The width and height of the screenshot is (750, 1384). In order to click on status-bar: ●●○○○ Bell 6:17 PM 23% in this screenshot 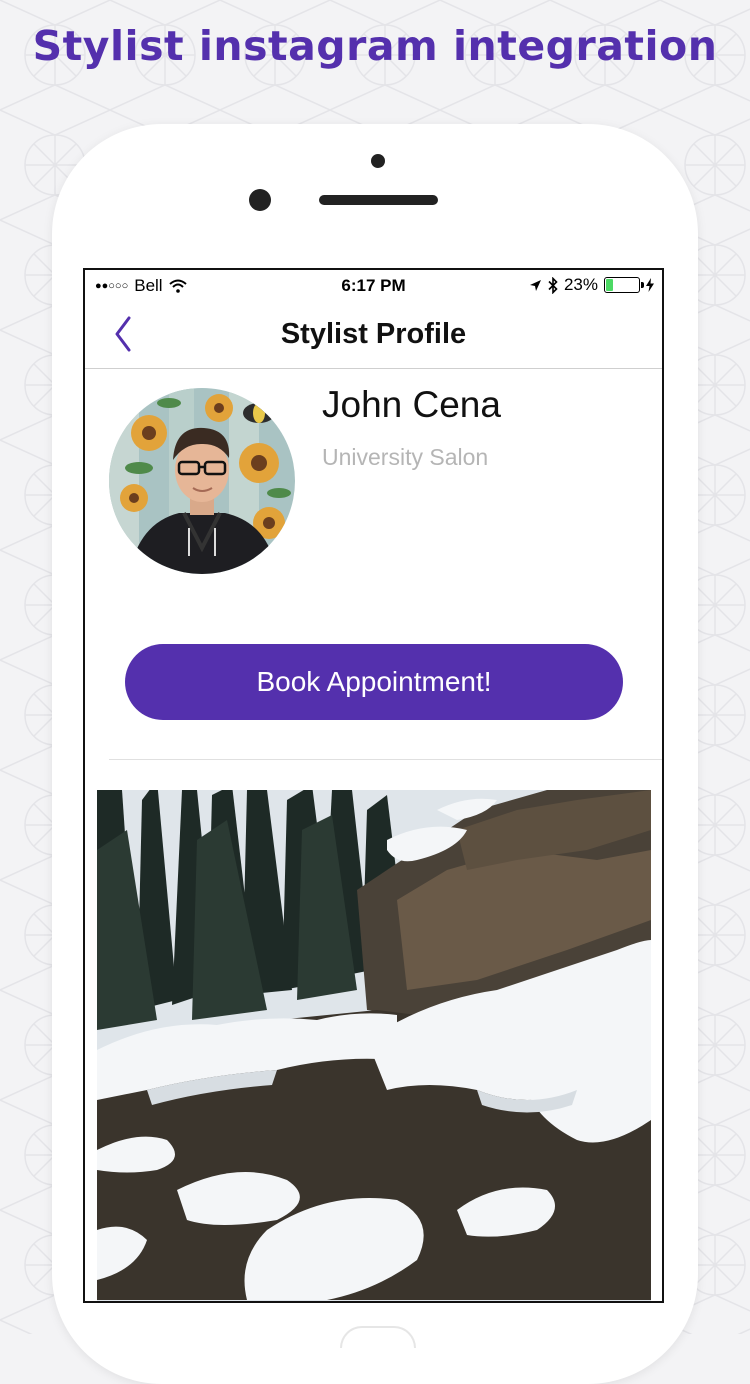, I will do `click(373, 286)`.